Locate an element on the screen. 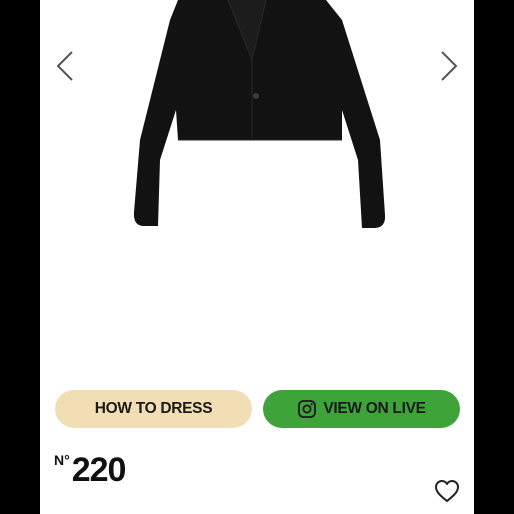  wishlist-button is located at coordinates (447, 491).